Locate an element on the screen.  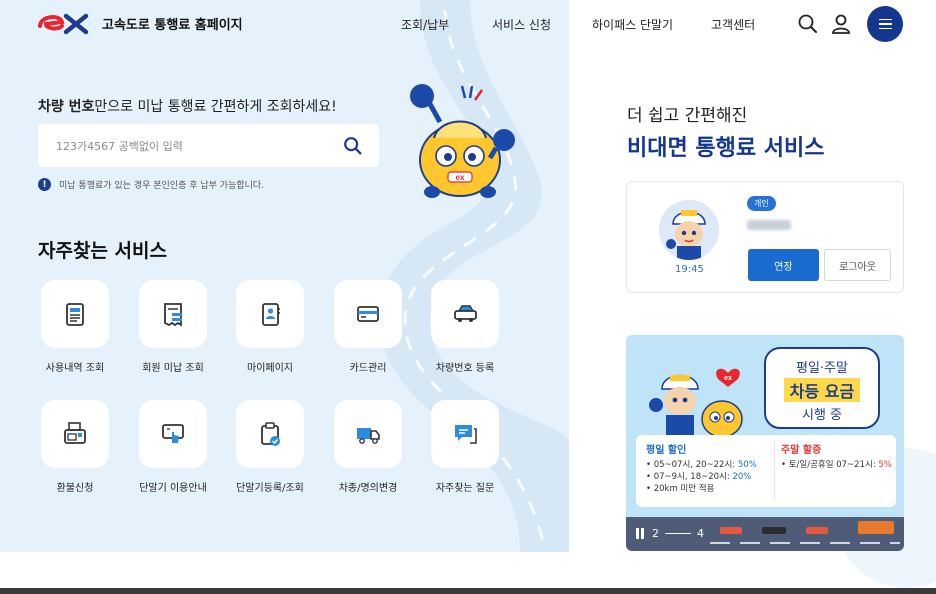
search-heading-bold: 차량 번호 is located at coordinates (66, 107).